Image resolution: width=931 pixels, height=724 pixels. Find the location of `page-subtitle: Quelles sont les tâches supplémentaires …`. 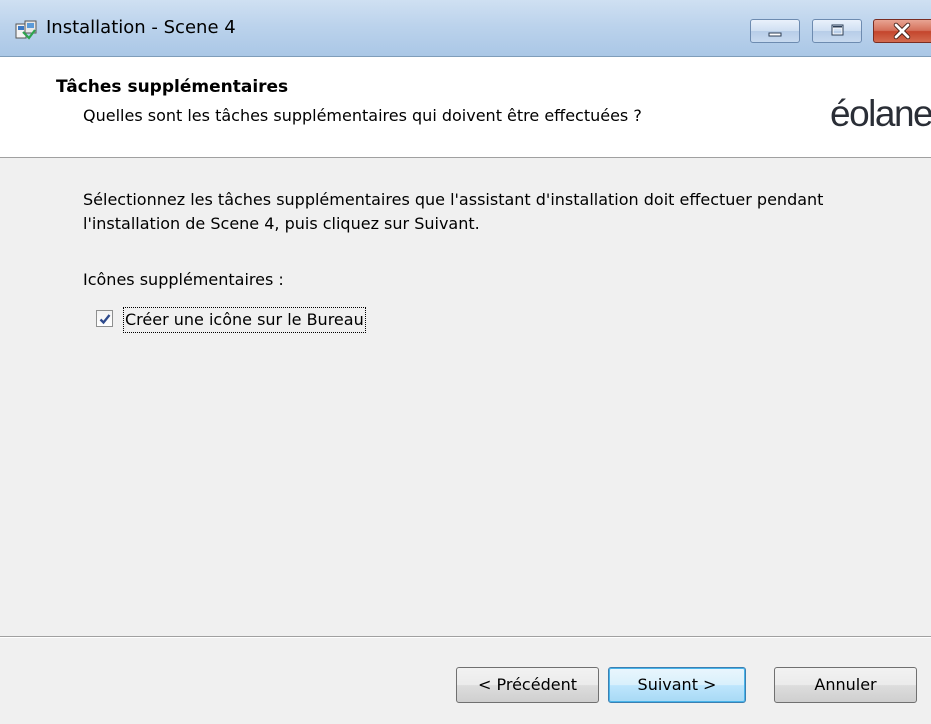

page-subtitle: Quelles sont les tâches supplémentaires … is located at coordinates (362, 115).